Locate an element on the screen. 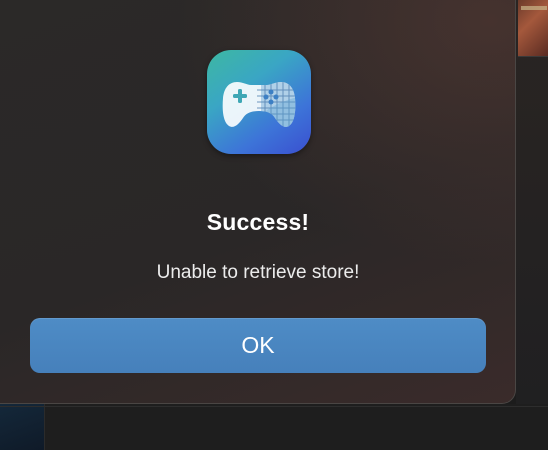 The height and width of the screenshot is (450, 548). dialog-title: Success! is located at coordinates (258, 222).